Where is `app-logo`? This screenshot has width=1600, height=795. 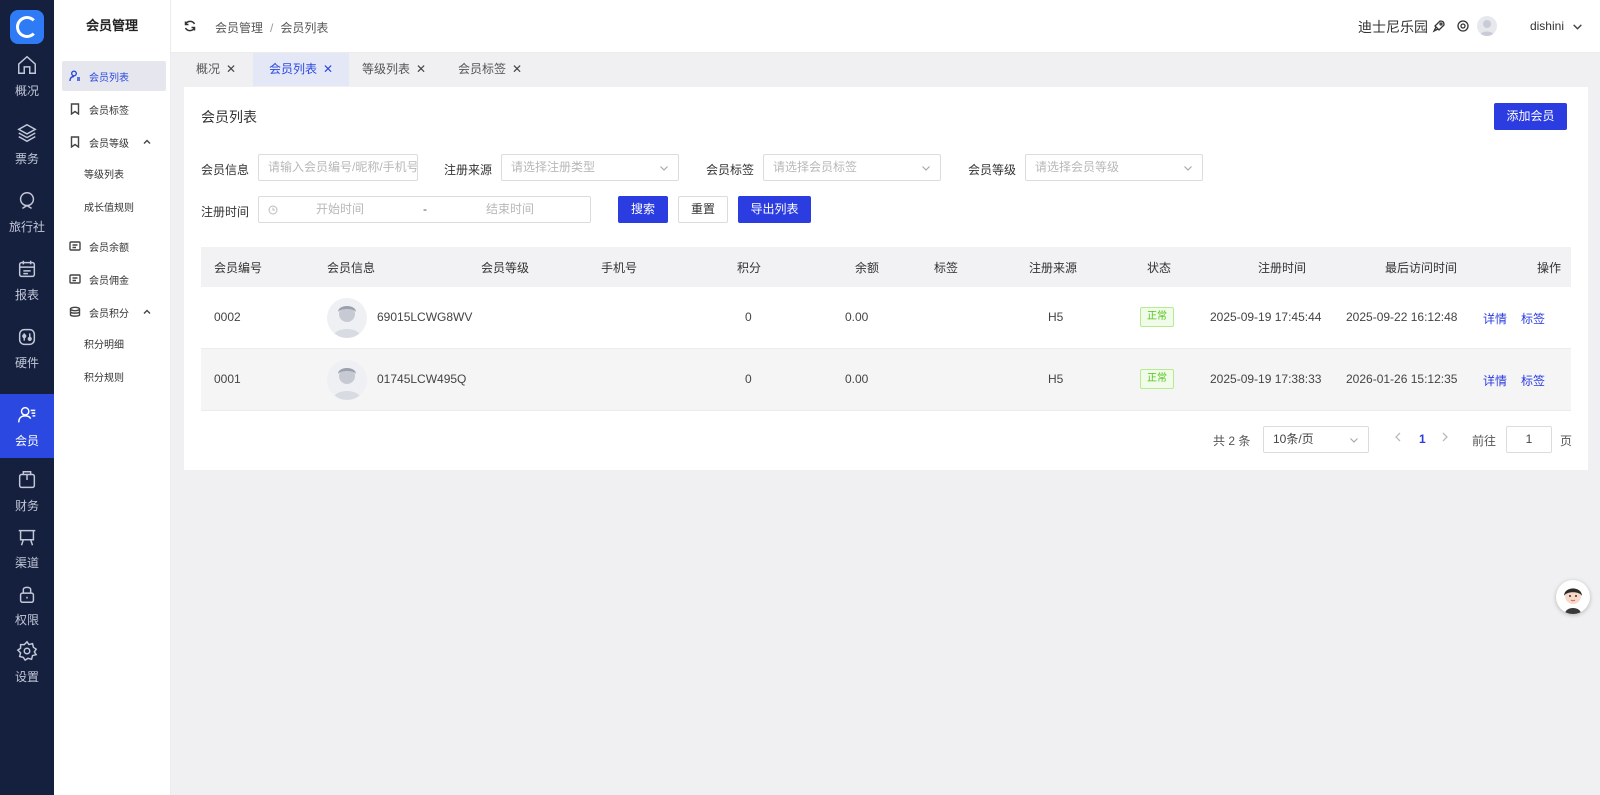 app-logo is located at coordinates (27, 27).